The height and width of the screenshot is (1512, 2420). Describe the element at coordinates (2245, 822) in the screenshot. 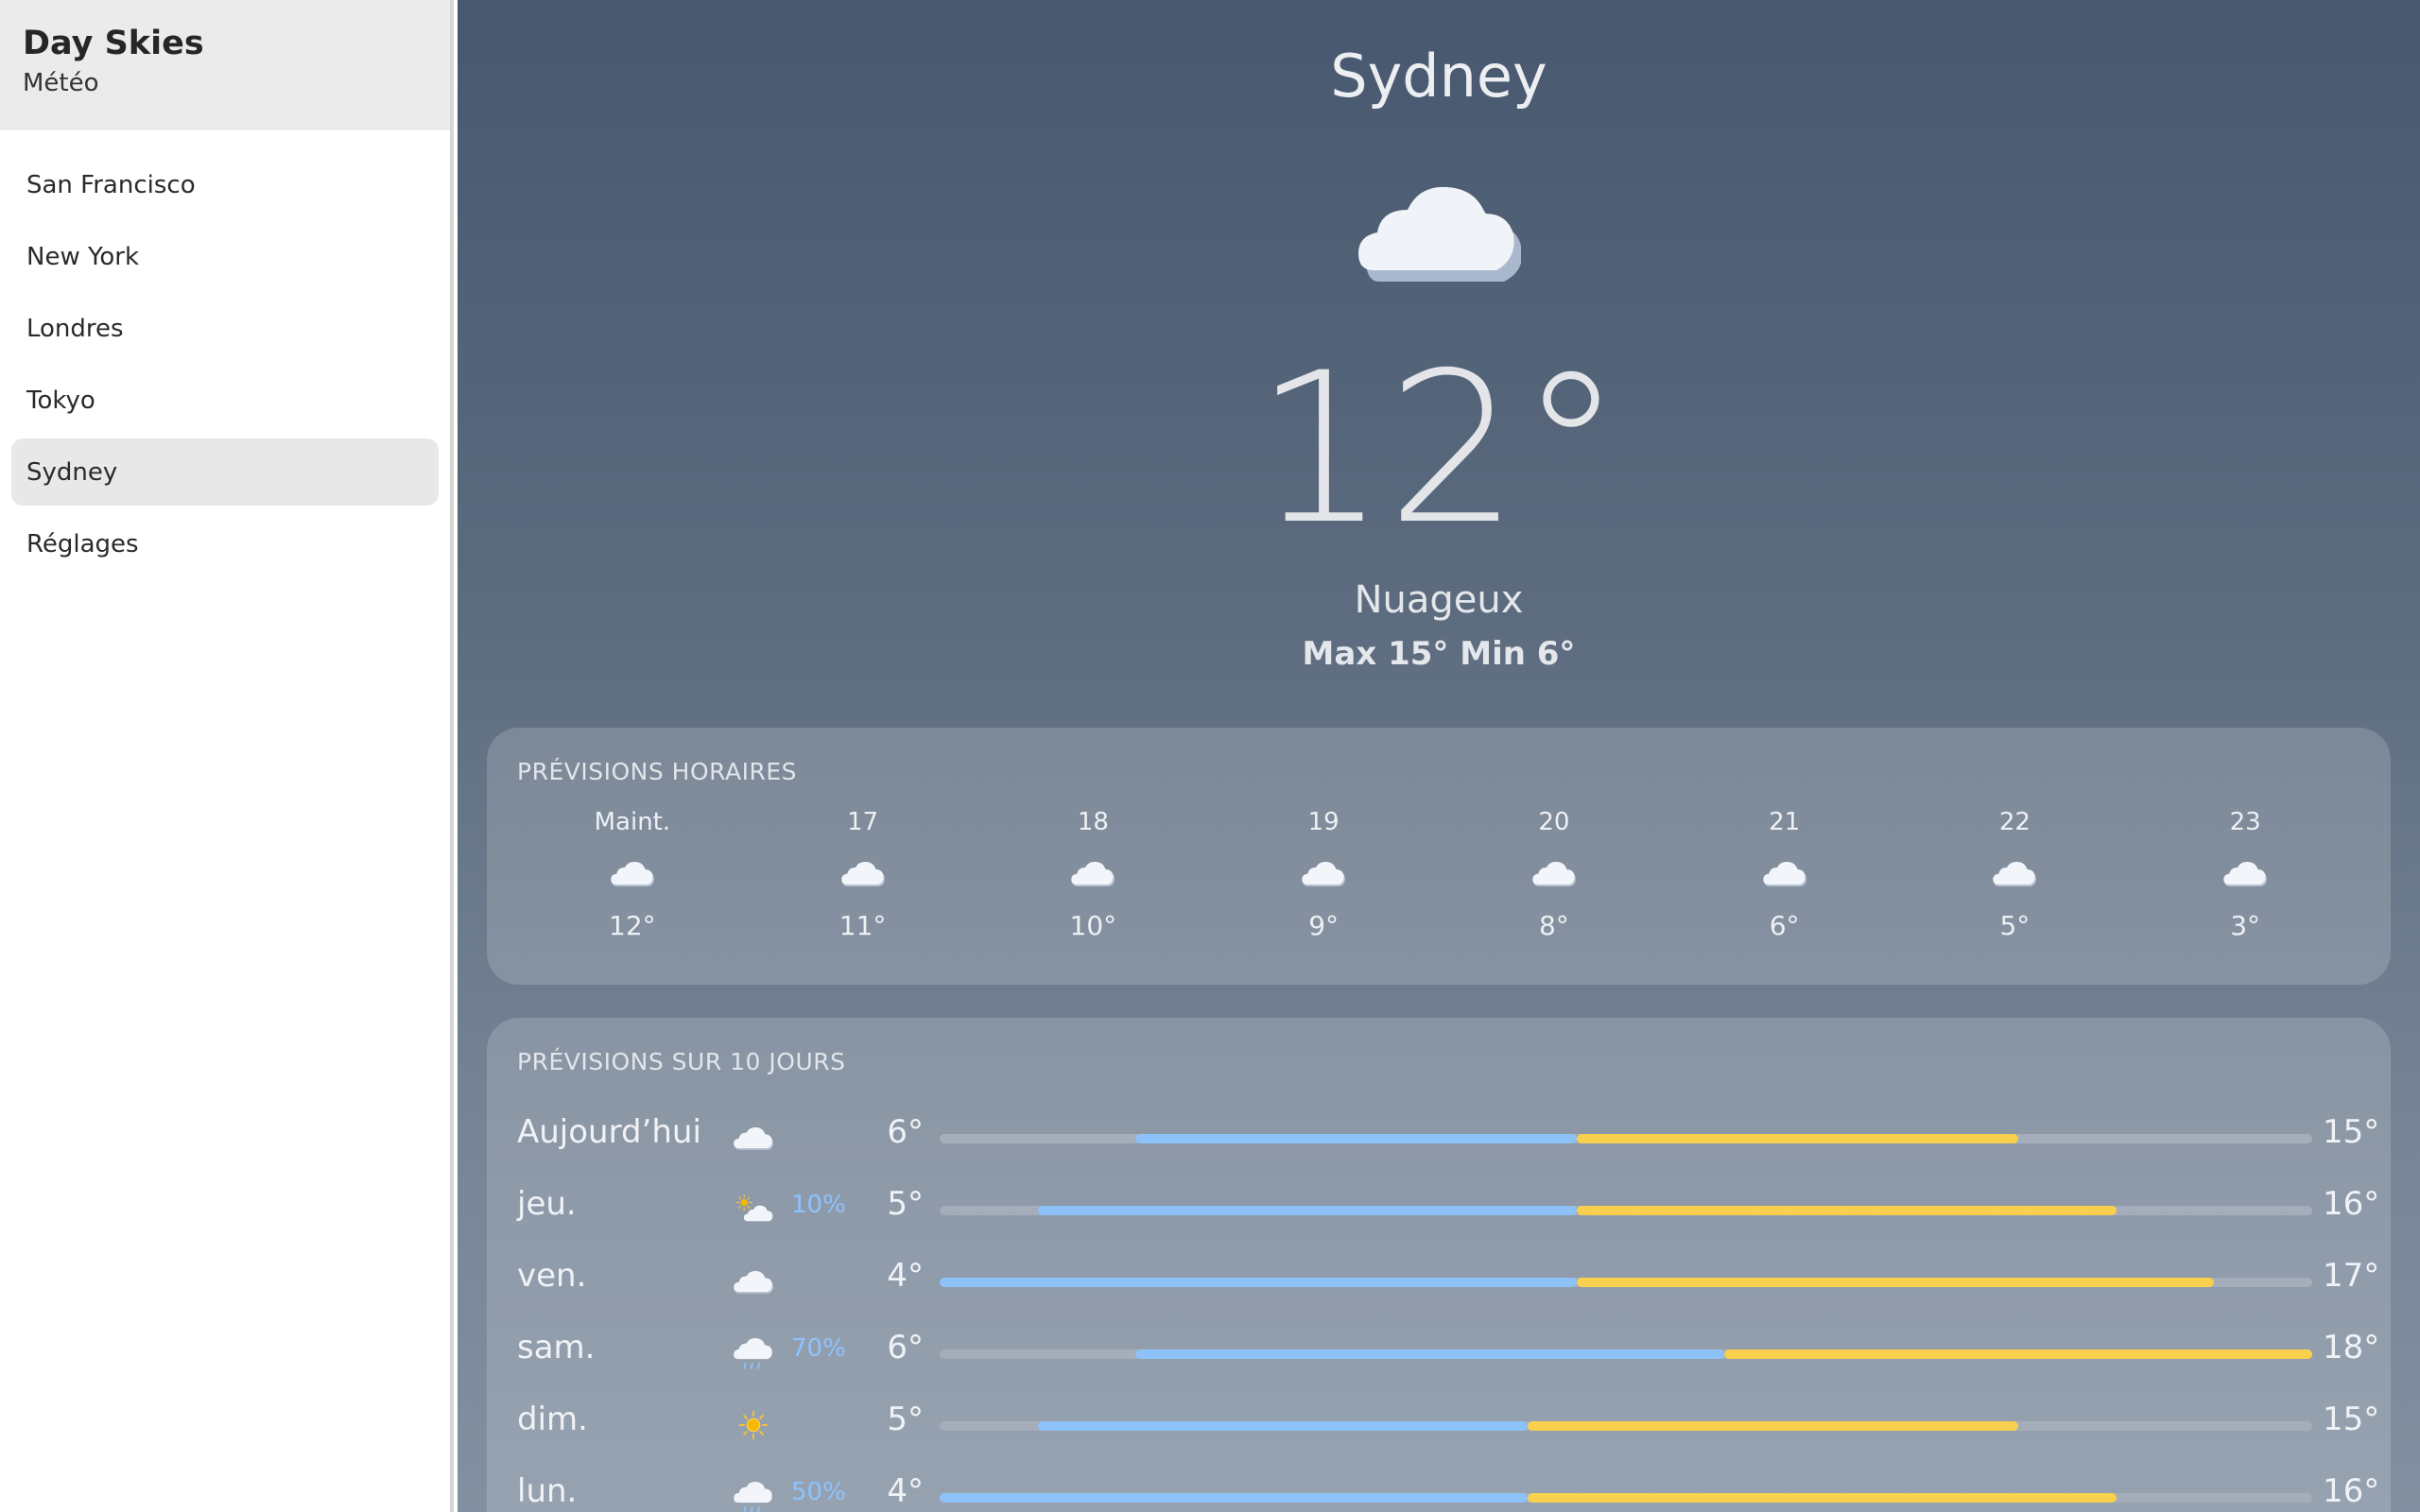

I see `hourly-time: 23` at that location.